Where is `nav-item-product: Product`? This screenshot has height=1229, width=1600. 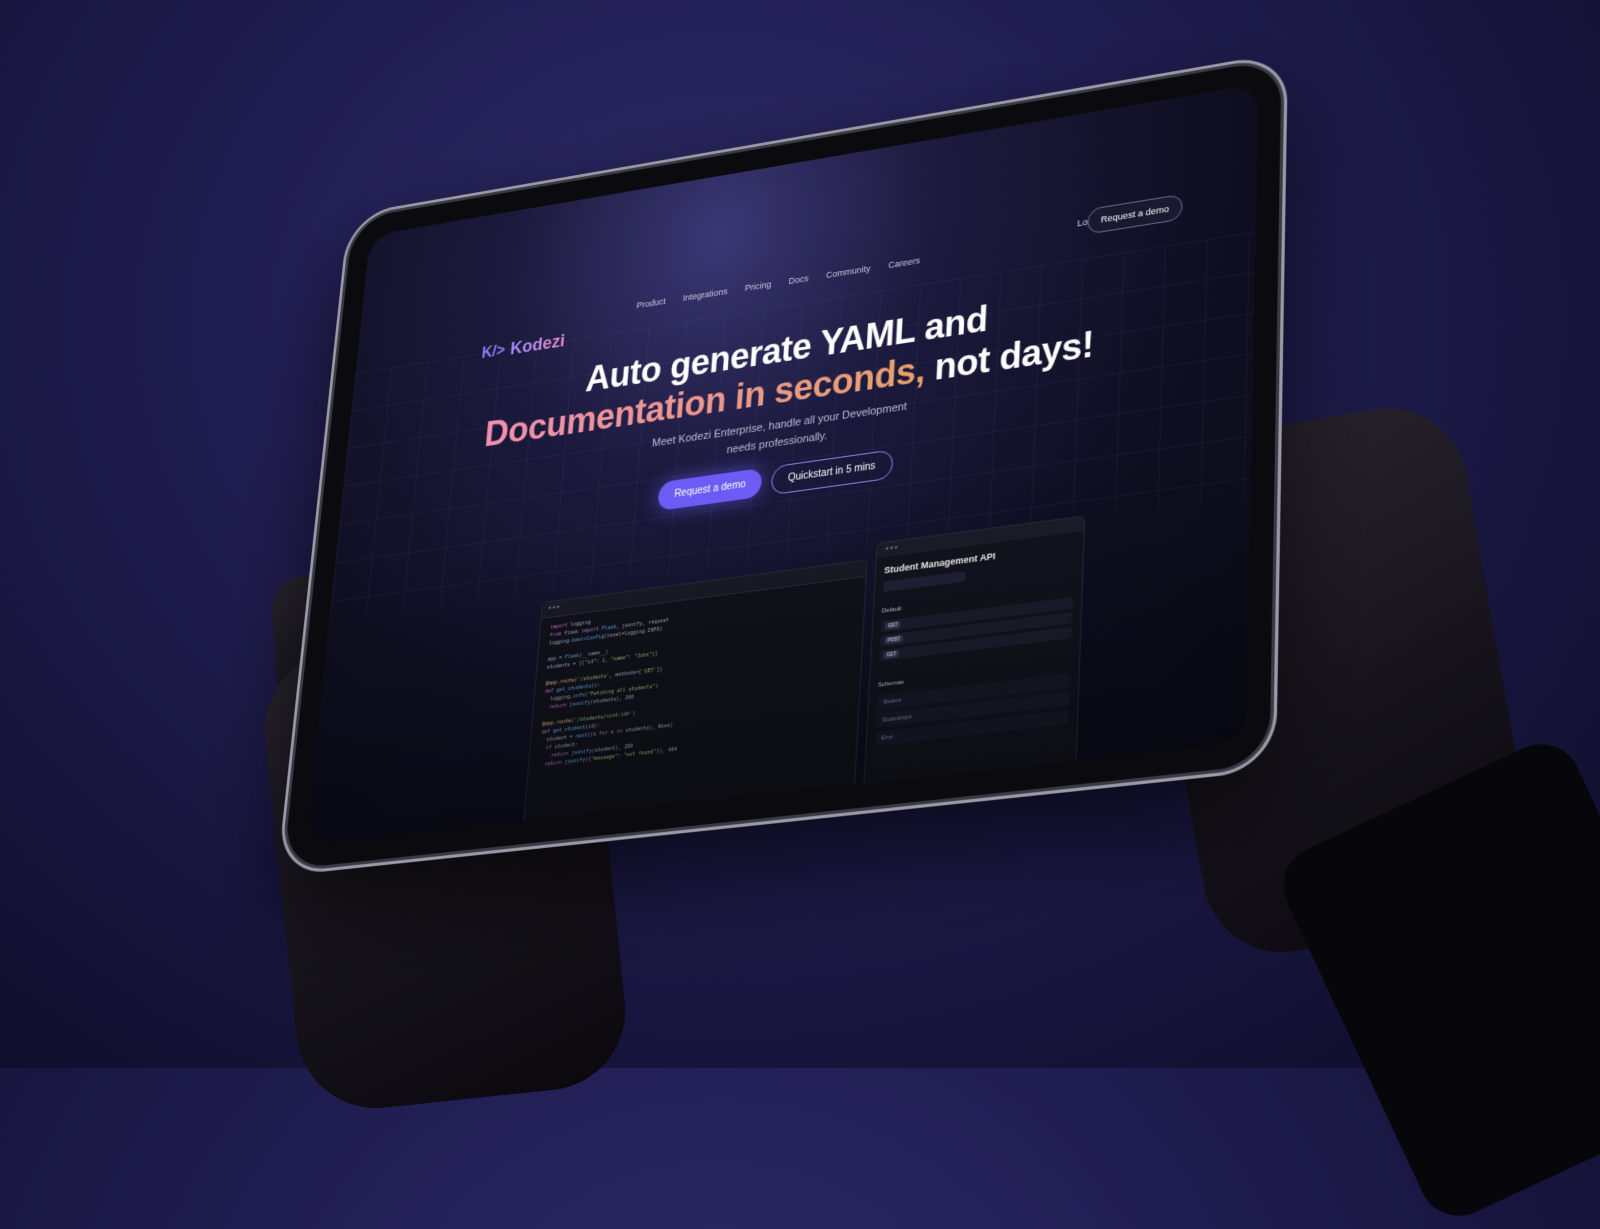
nav-item-product: Product is located at coordinates (651, 303).